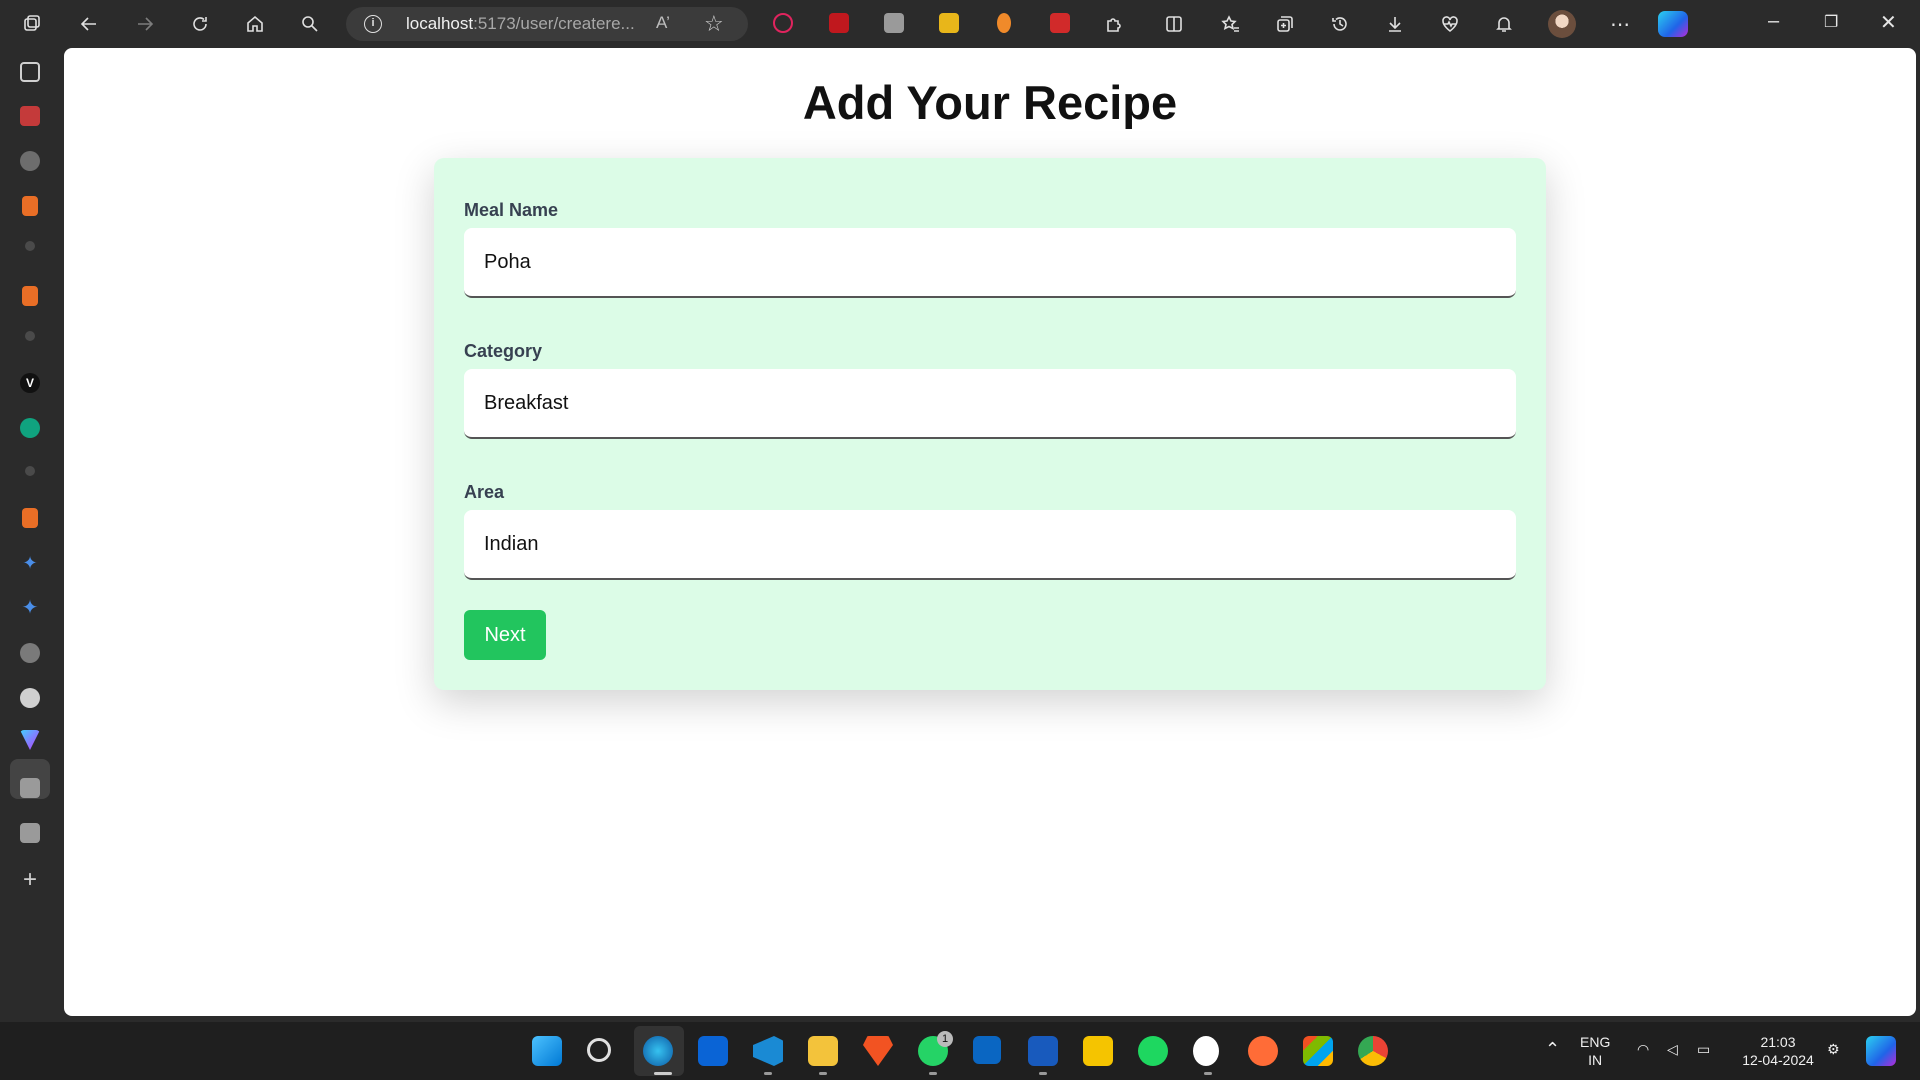 This screenshot has height=1080, width=1920. I want to click on home-icon, so click(255, 24).